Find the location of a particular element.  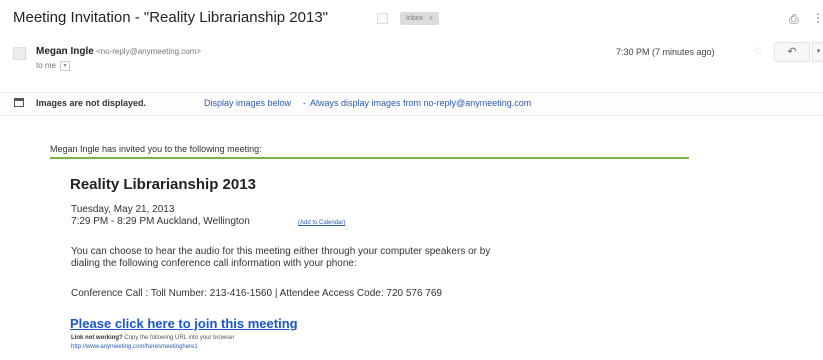

meeting-title: Reality Librarianship 2013 is located at coordinates (163, 184).